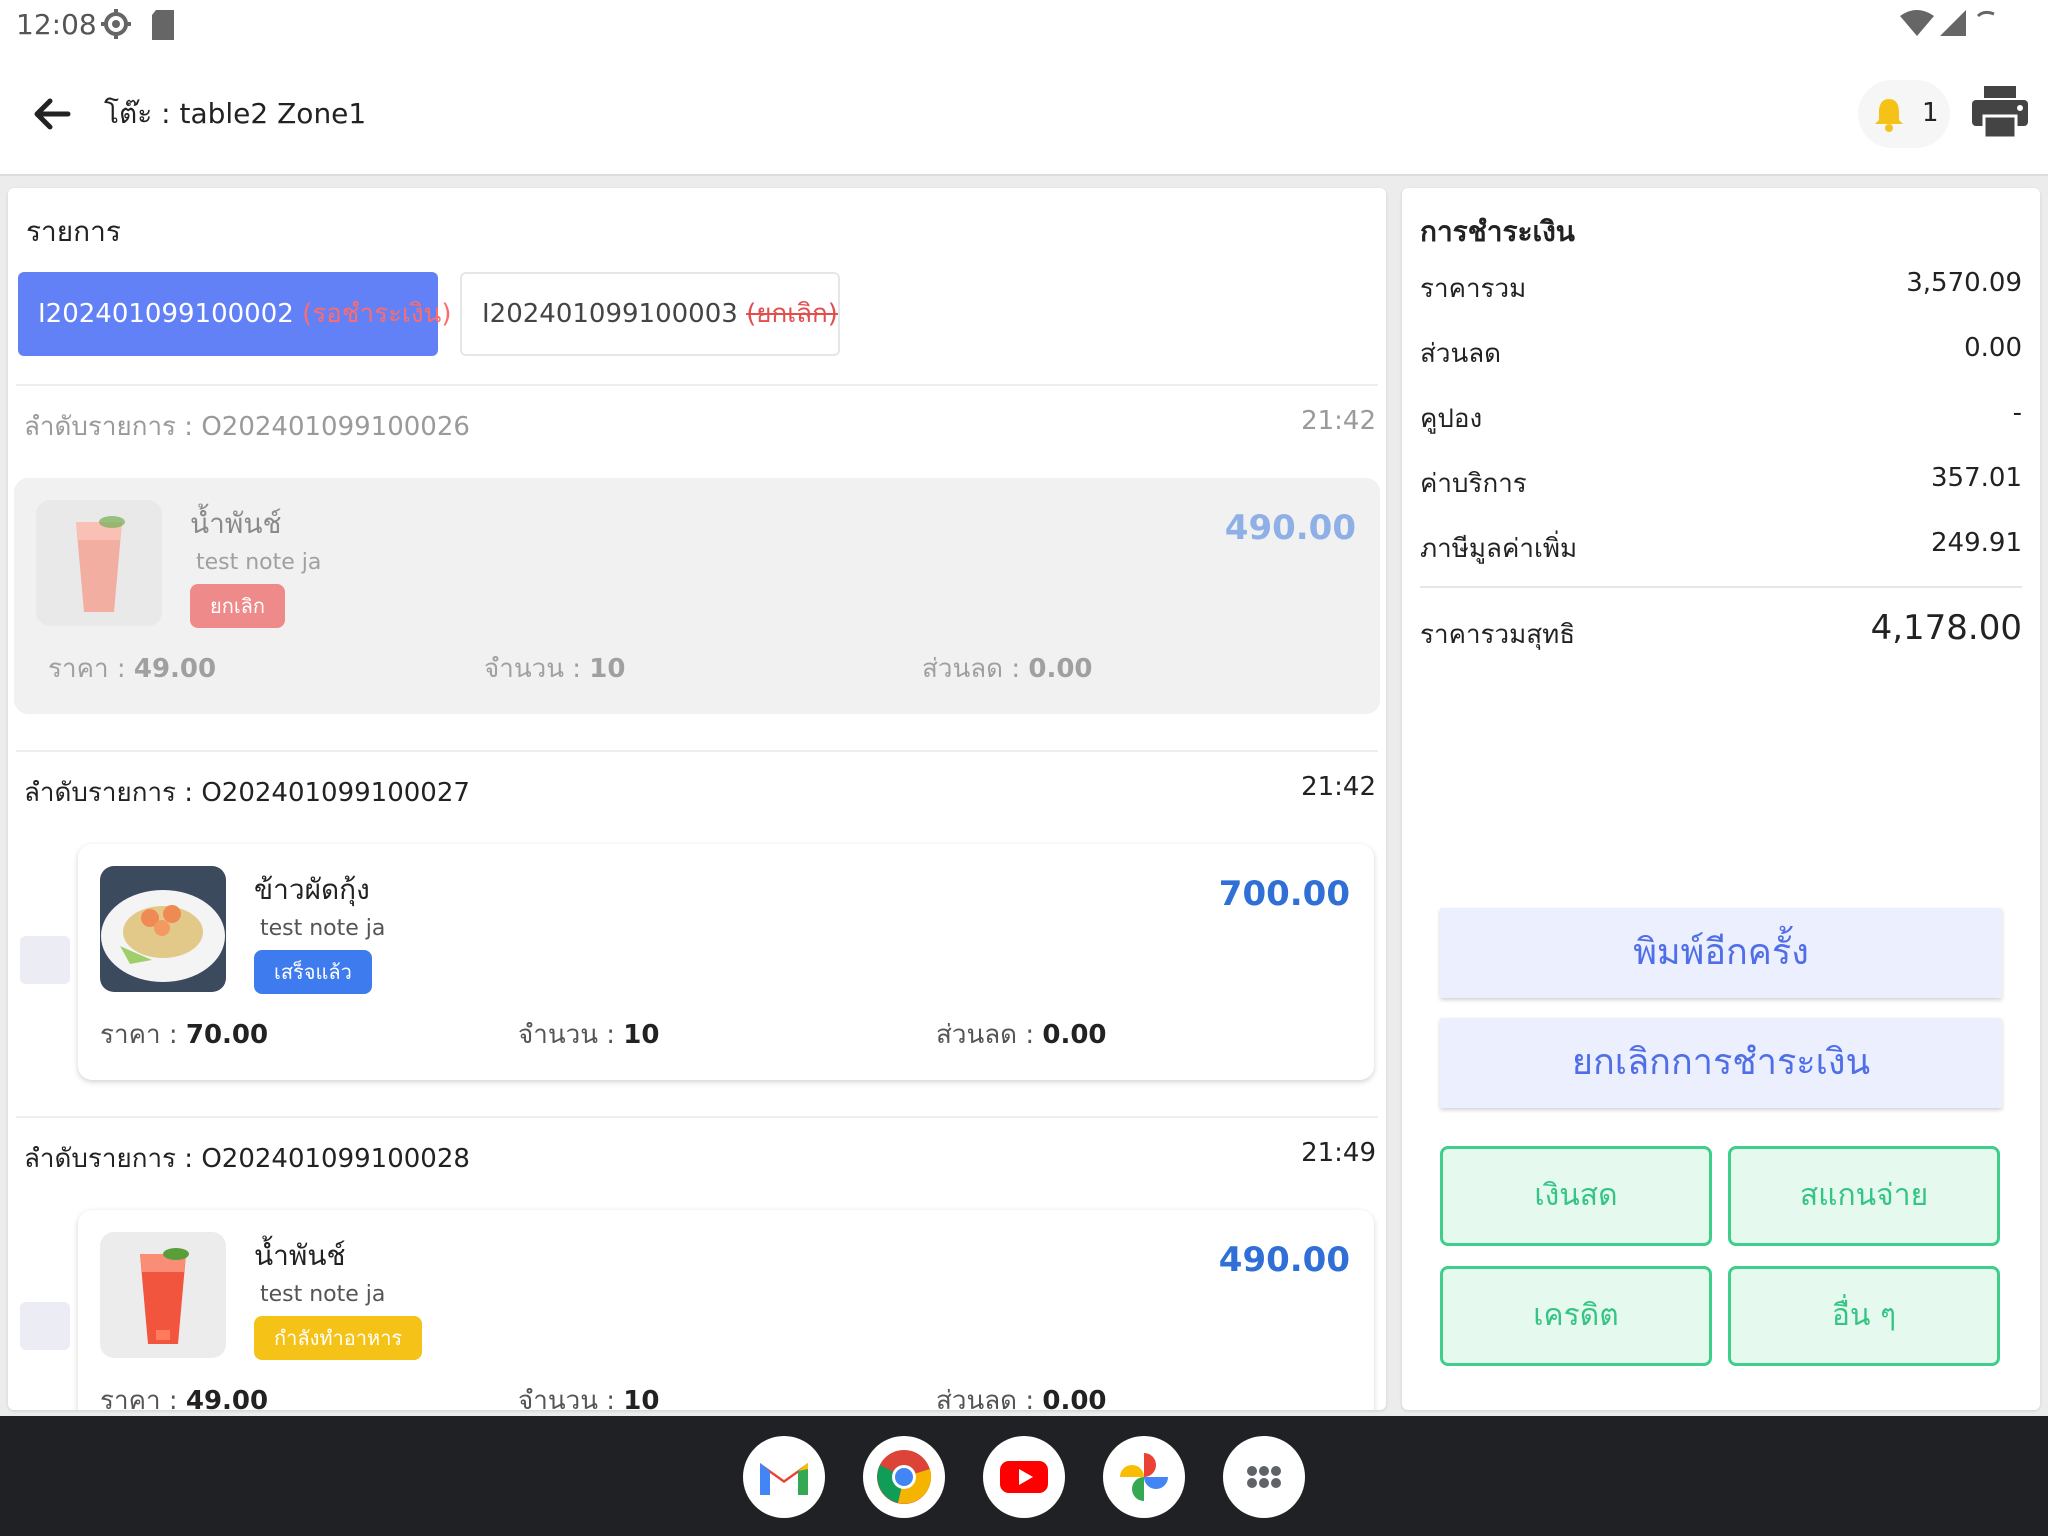 The height and width of the screenshot is (1536, 2048). I want to click on order-number: ลำดับรายการ : O202401099100028, so click(247, 1159).